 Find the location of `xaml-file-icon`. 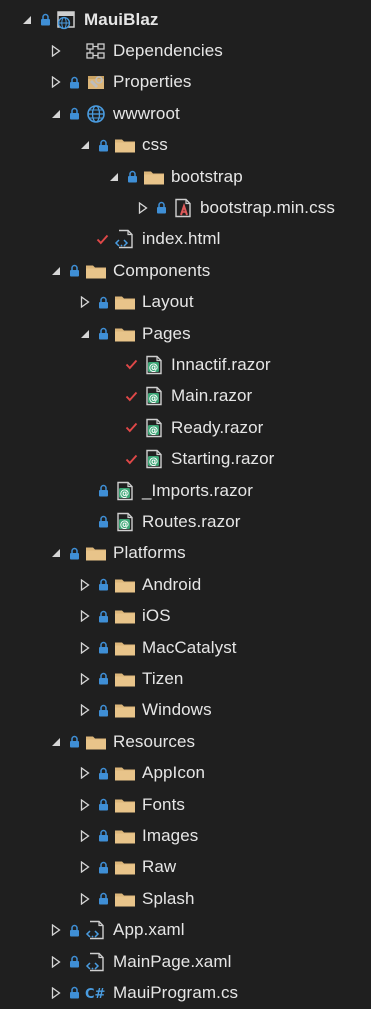

xaml-file-icon is located at coordinates (96, 930).